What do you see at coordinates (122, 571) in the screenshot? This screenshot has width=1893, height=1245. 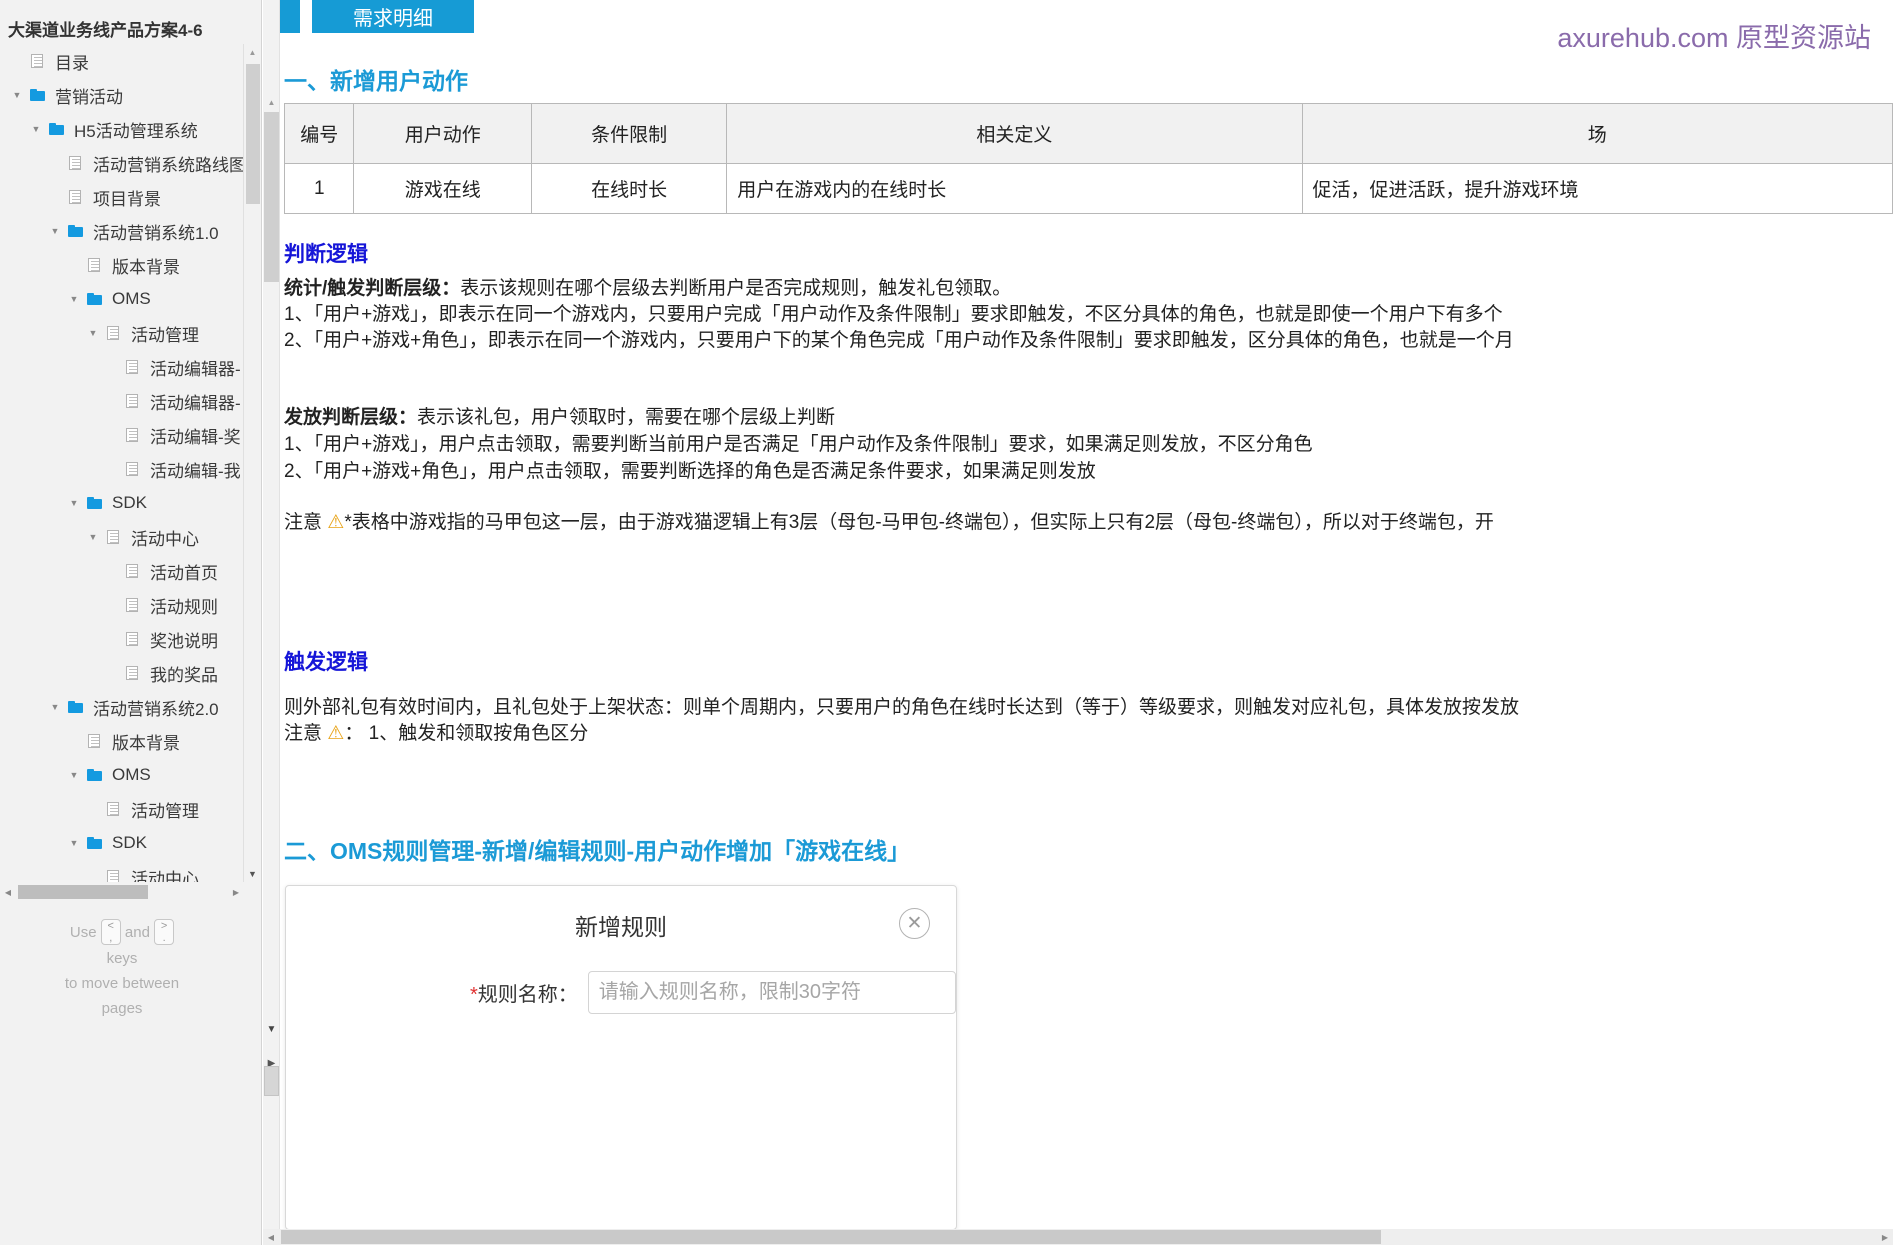 I see `sitemap-node-15: ▼活动首页` at bounding box center [122, 571].